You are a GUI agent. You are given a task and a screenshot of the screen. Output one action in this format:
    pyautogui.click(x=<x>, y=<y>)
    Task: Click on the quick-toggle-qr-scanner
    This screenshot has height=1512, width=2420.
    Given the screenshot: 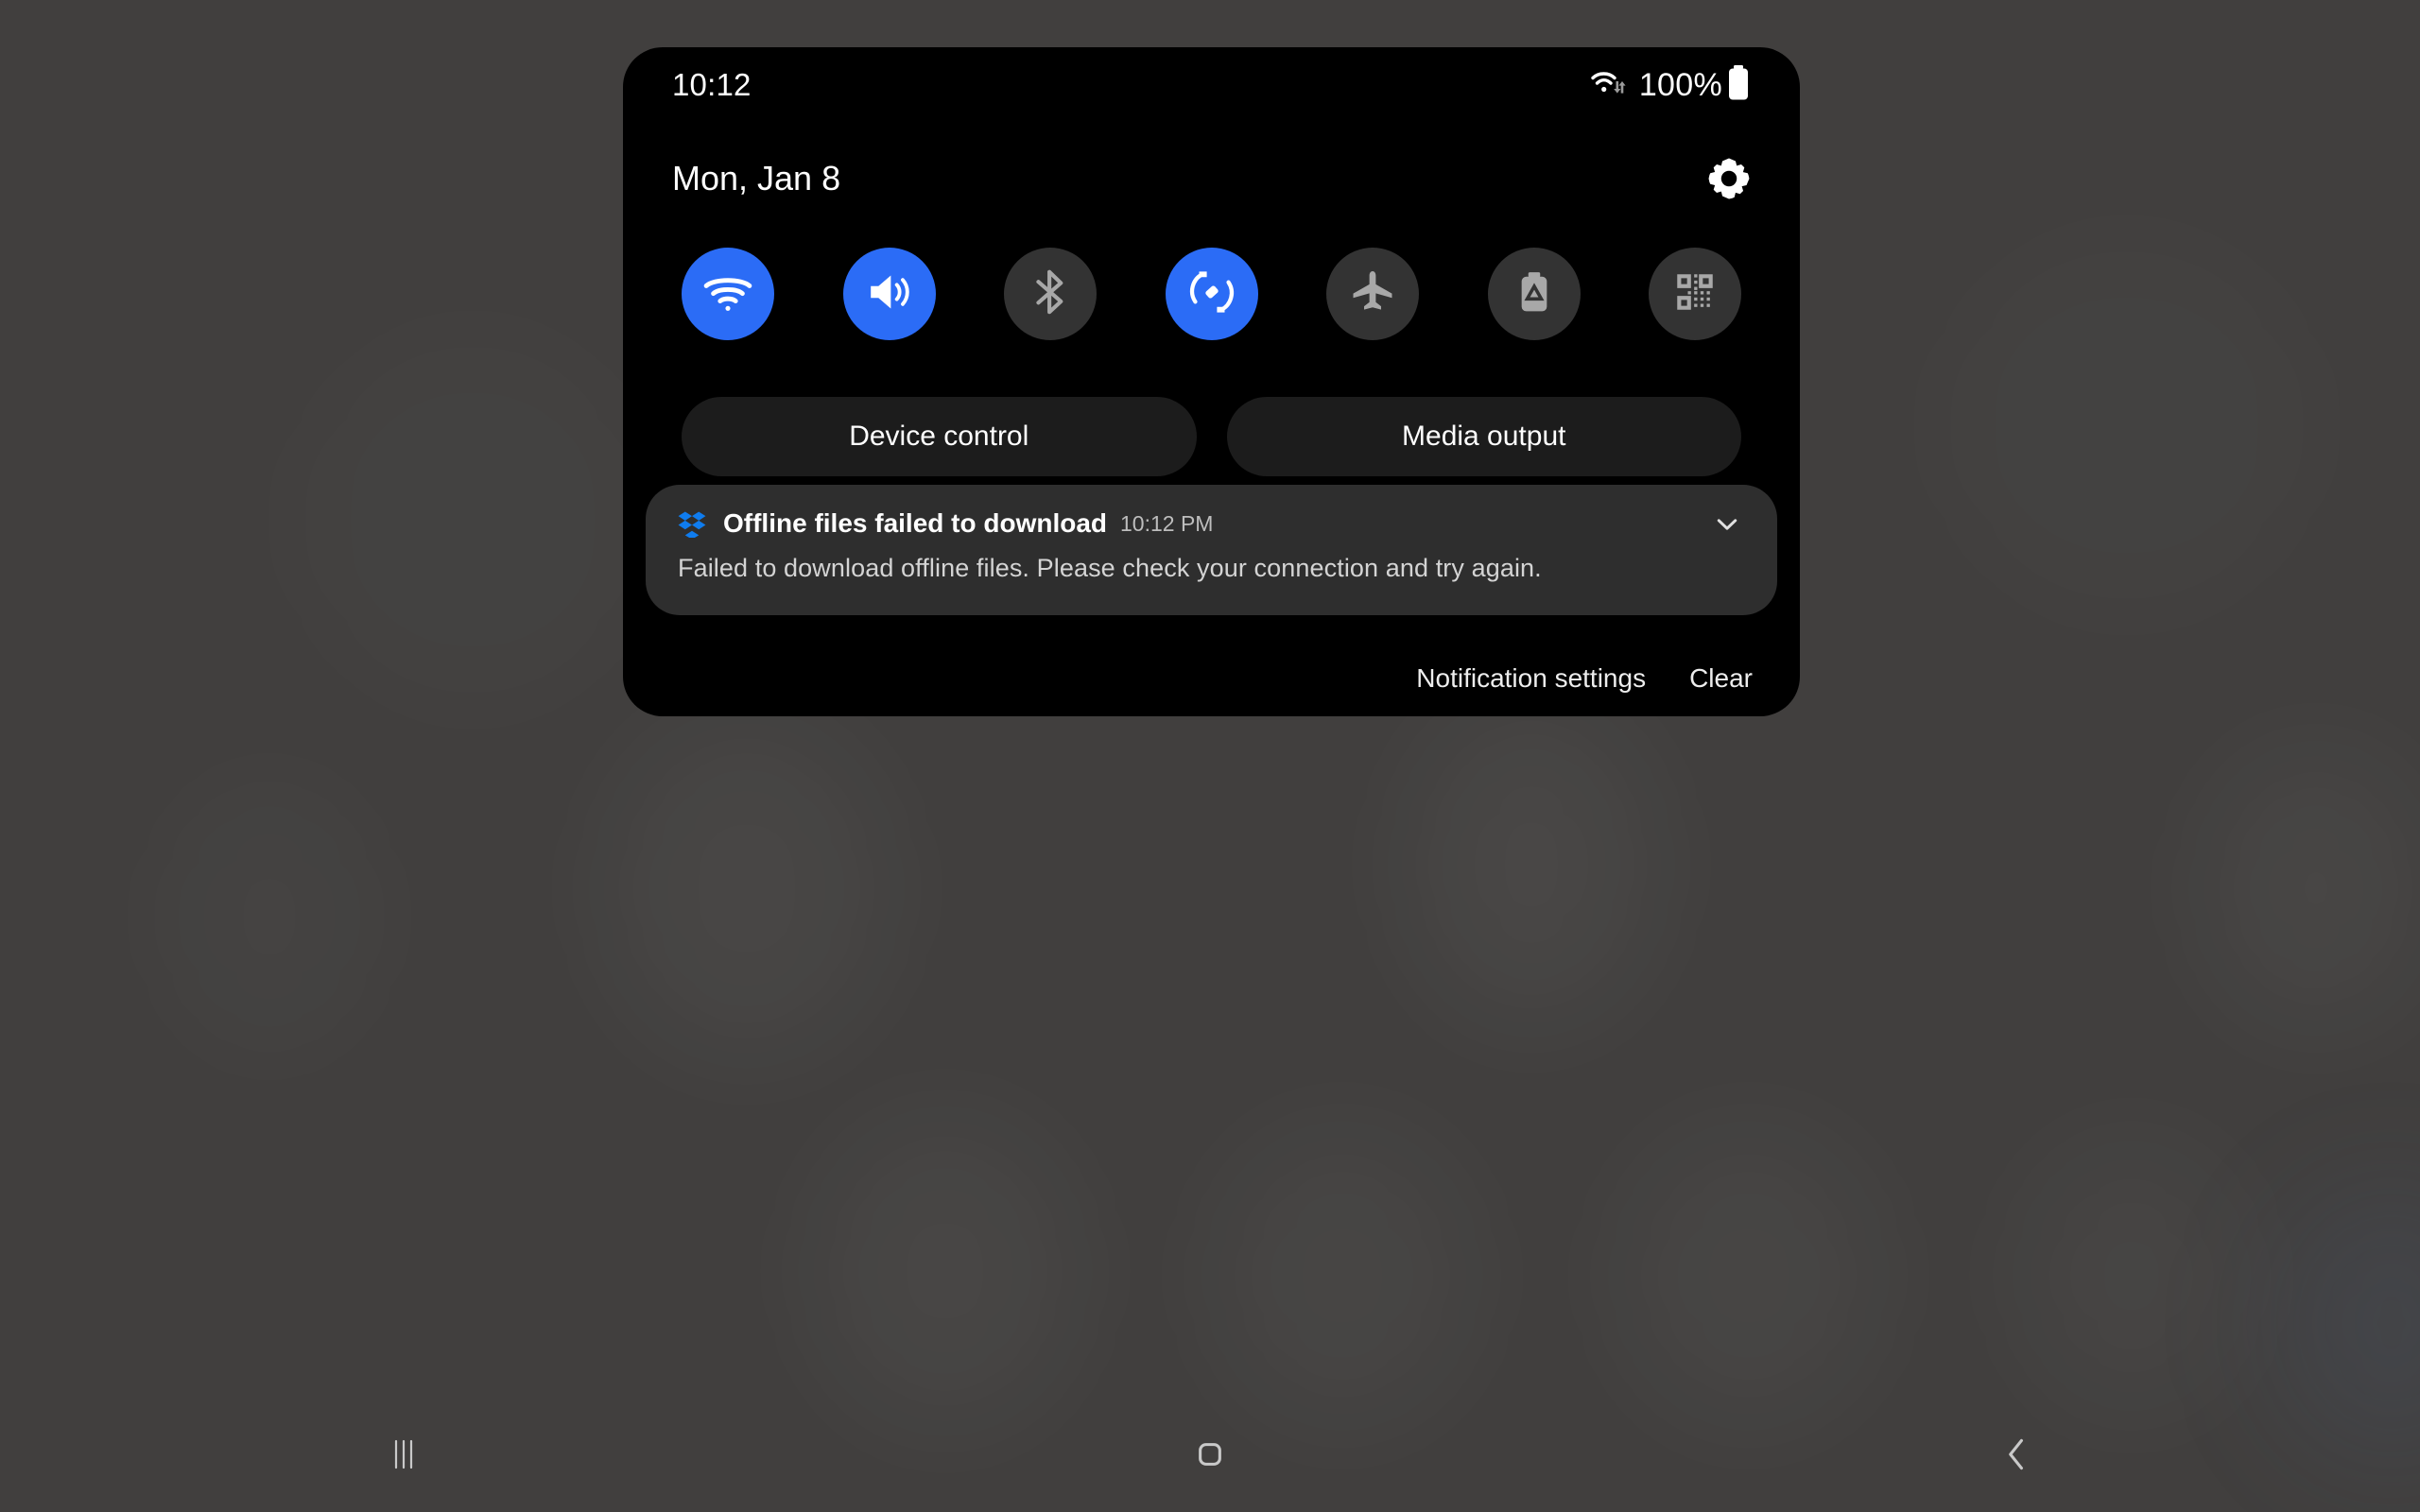 What is the action you would take?
    pyautogui.click(x=1695, y=294)
    